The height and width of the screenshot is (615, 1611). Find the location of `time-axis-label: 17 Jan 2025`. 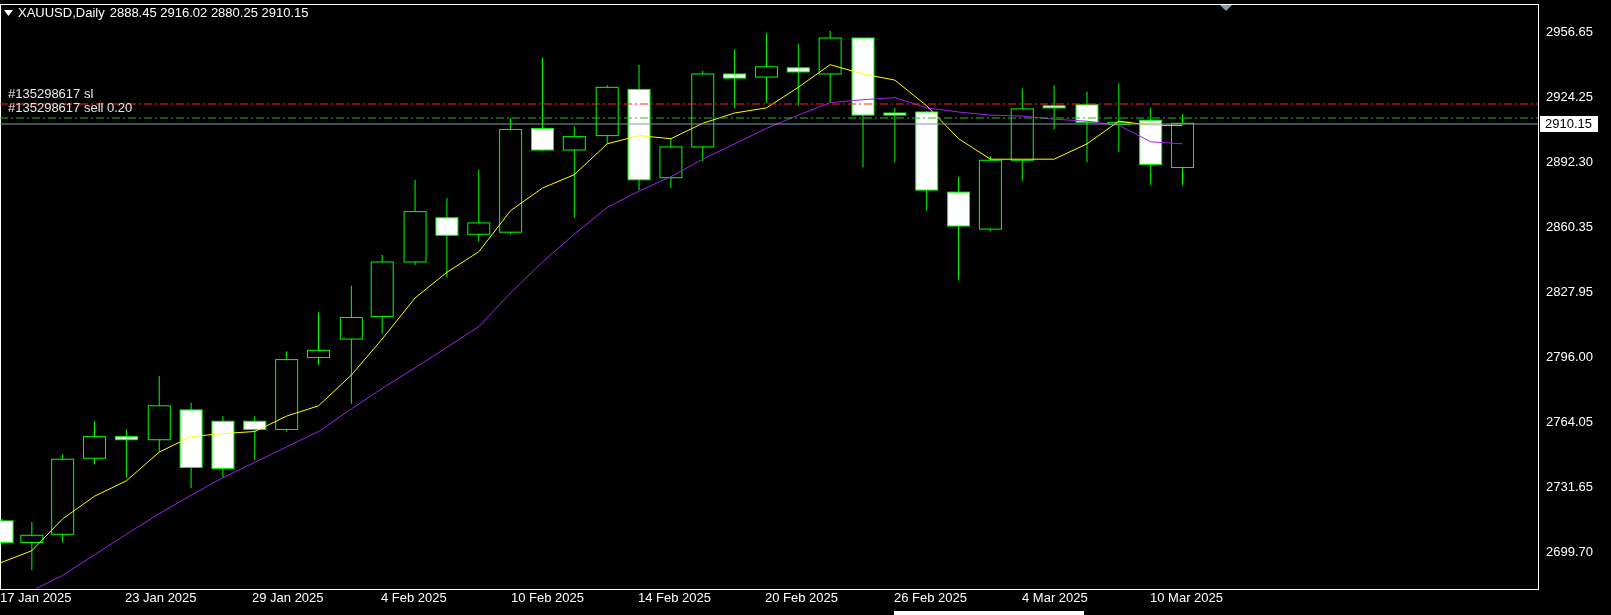

time-axis-label: 17 Jan 2025 is located at coordinates (36, 598).